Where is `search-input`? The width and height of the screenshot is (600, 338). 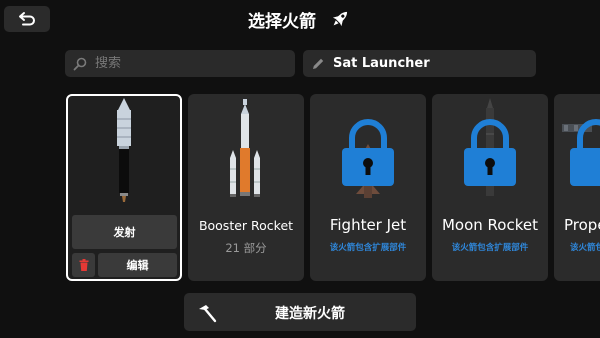 search-input is located at coordinates (190, 63).